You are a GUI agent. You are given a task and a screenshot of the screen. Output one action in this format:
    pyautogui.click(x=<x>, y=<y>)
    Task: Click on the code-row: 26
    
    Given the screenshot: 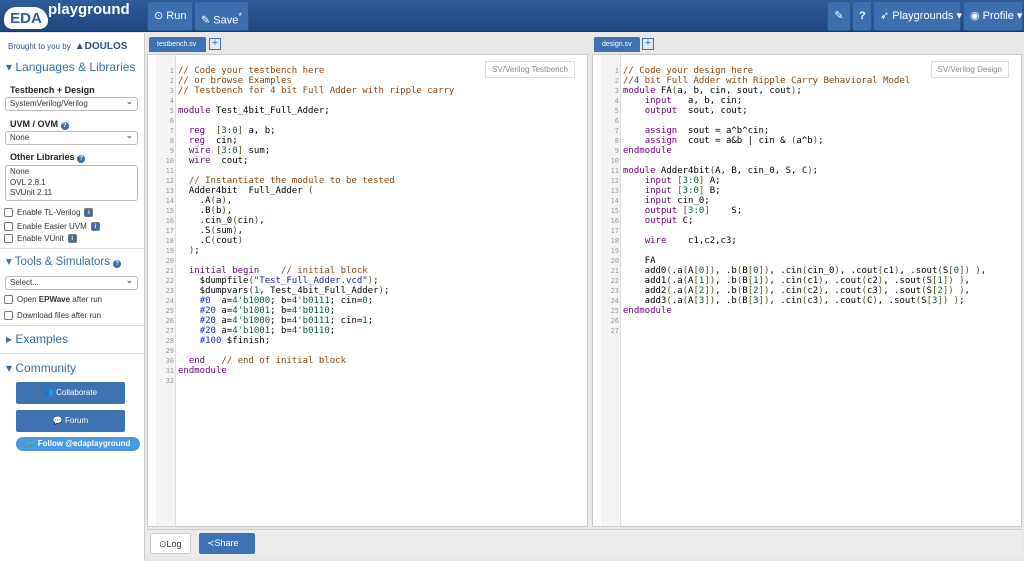 What is the action you would take?
    pyautogui.click(x=793, y=321)
    